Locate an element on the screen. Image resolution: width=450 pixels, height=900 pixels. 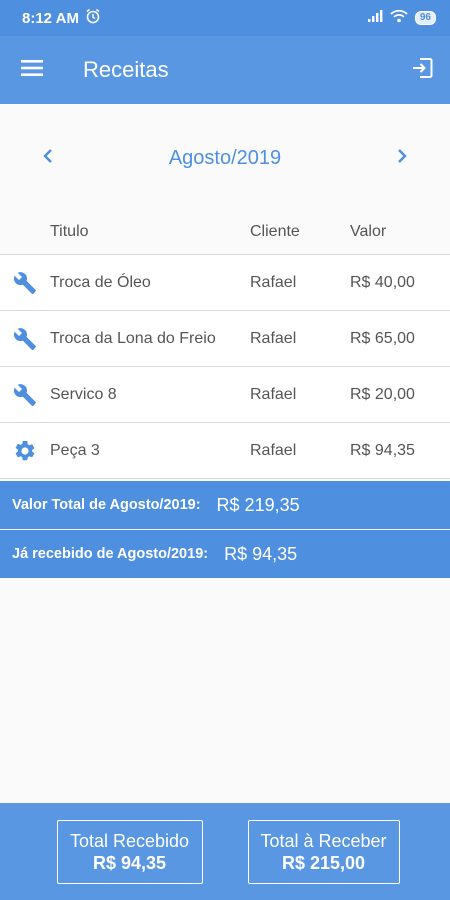
total-received-title: Total Recebido is located at coordinates (129, 840).